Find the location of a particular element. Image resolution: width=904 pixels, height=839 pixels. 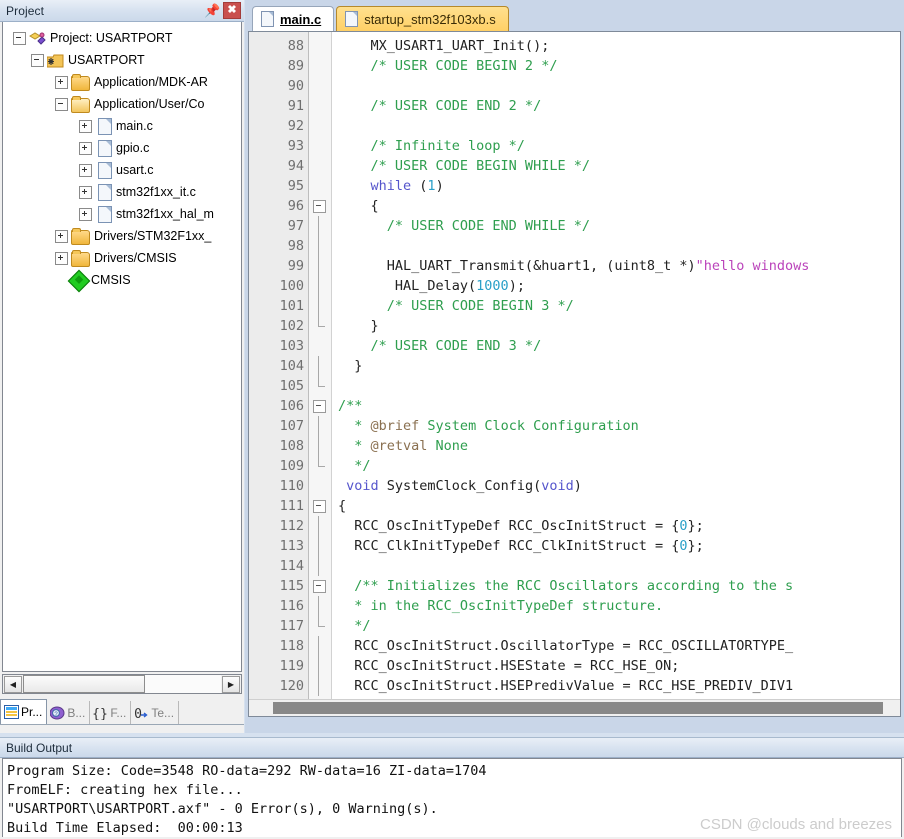

code-token: HAL_UART_Transmit(&huart1, (uint8_t *) is located at coordinates (517, 266).